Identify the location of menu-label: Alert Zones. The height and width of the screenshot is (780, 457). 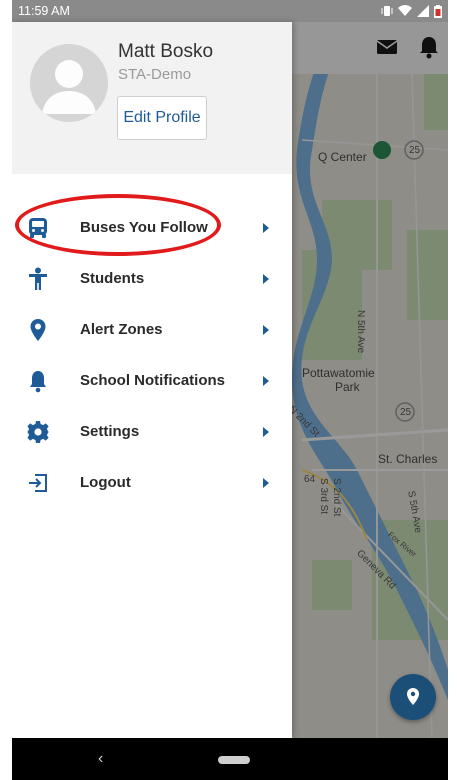
(121, 329).